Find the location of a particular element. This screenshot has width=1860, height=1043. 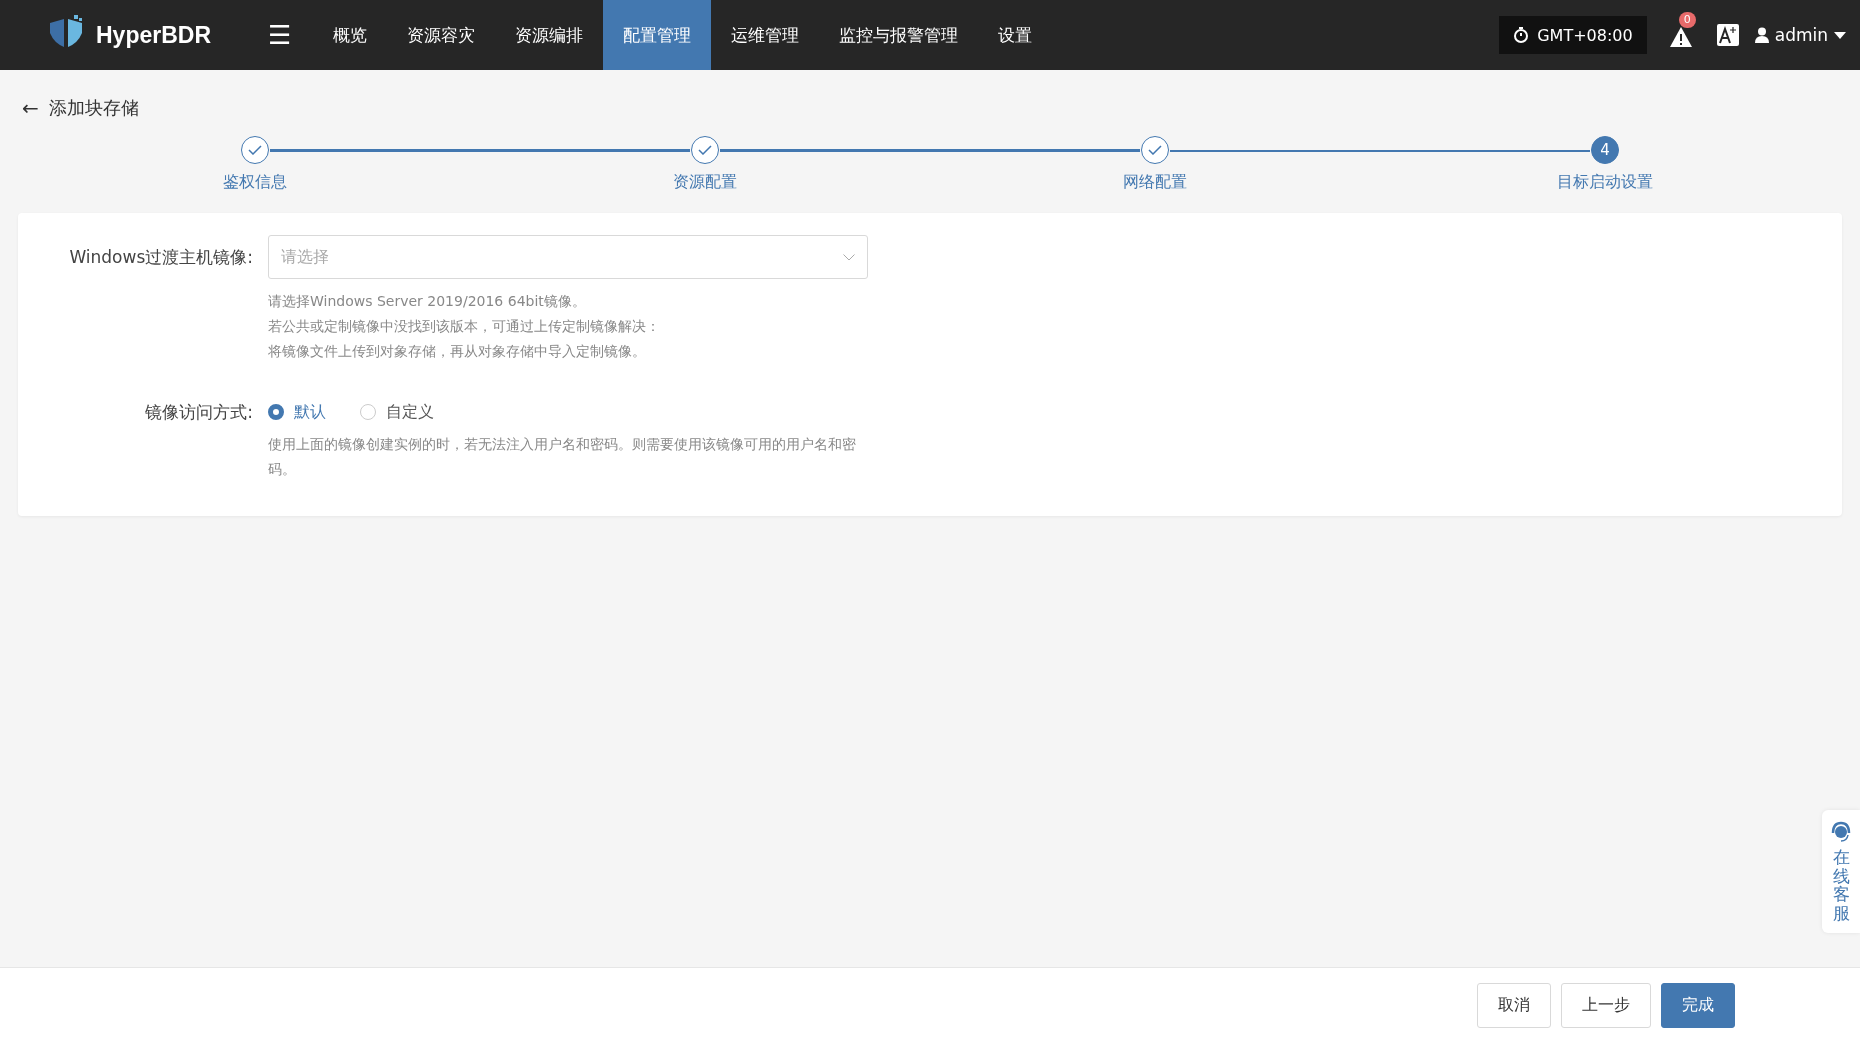

brand-name: HyperBDR is located at coordinates (154, 35).